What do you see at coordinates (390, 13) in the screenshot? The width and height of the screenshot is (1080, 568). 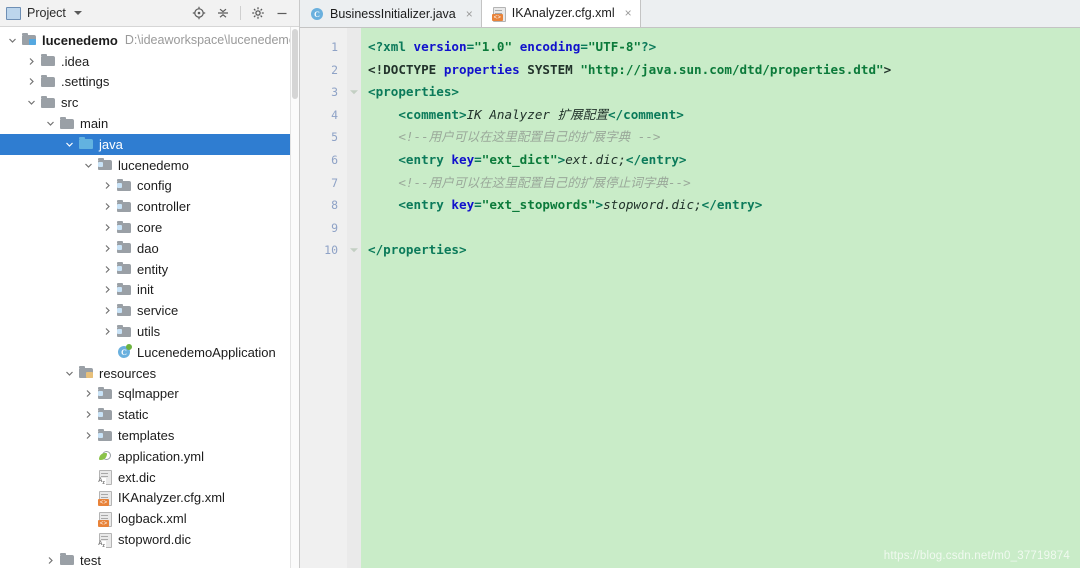 I see `editor-tab-businessinitializer-java: C BusinessInitializer.java ×` at bounding box center [390, 13].